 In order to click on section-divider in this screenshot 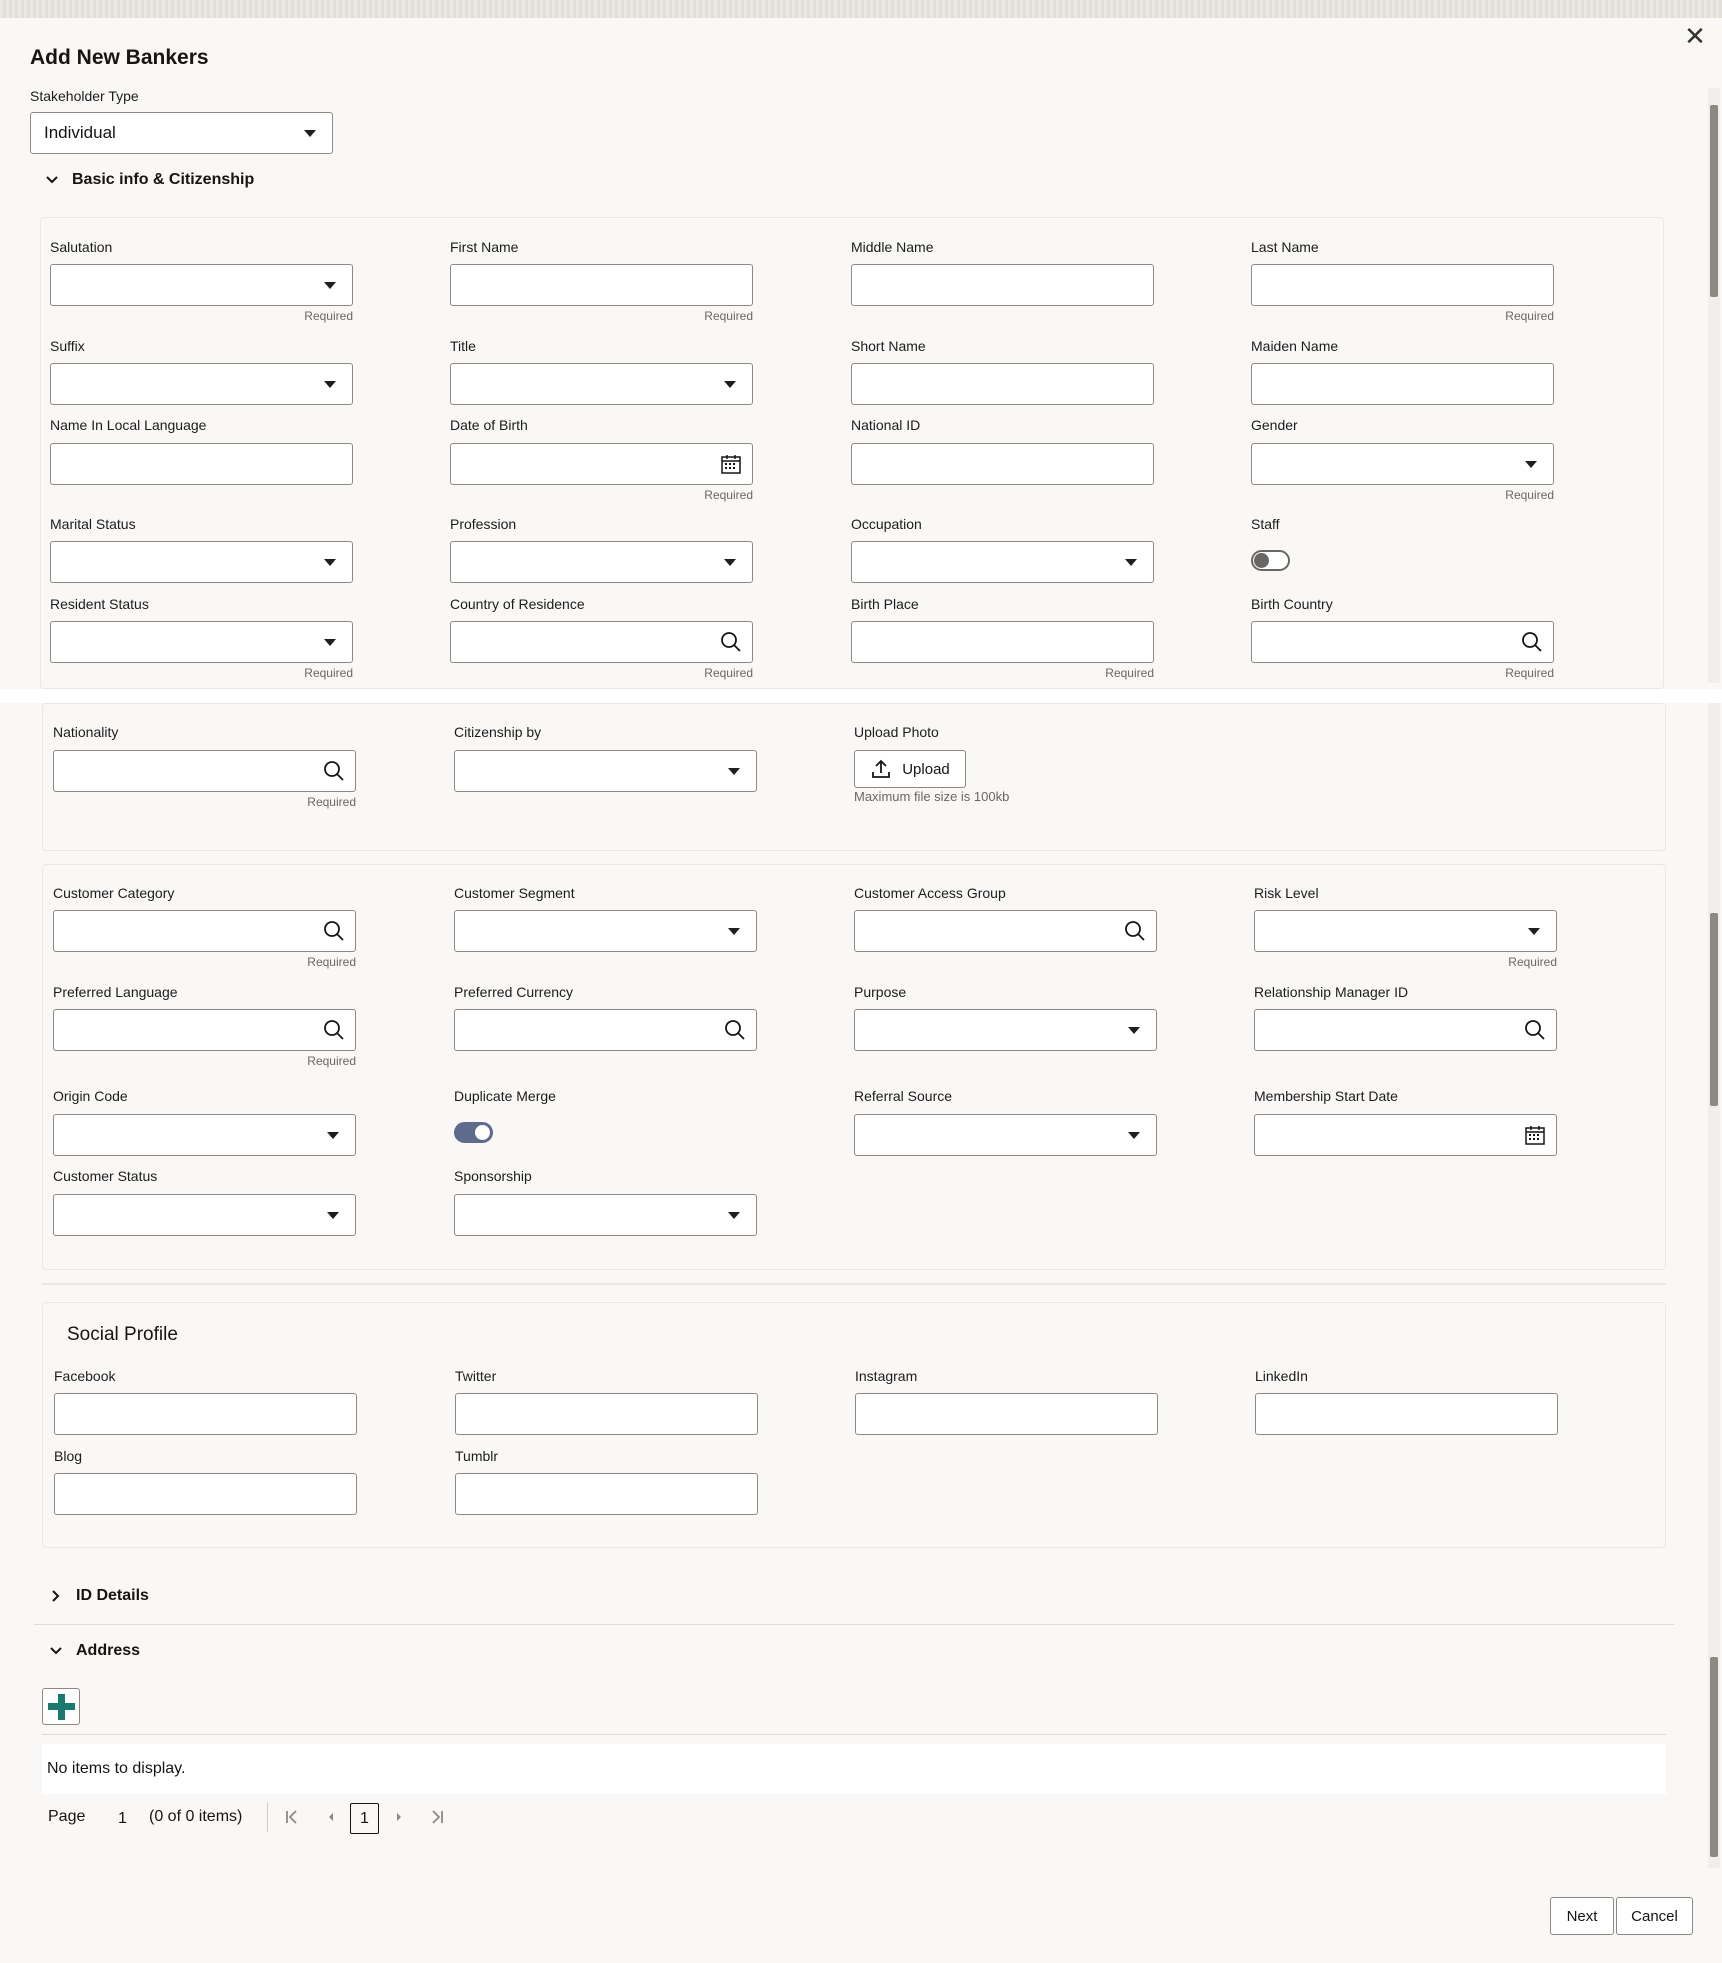, I will do `click(854, 1624)`.